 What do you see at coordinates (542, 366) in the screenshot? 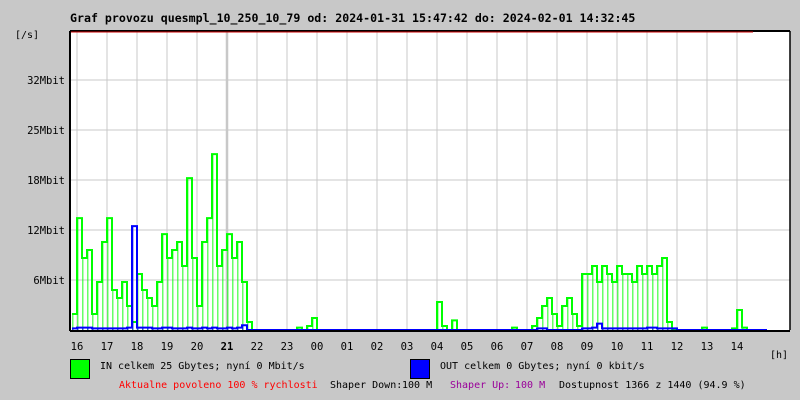
I see `out-legend-label: OUT celkem 0 Gbytes; nyní 0 kbit/s` at bounding box center [542, 366].